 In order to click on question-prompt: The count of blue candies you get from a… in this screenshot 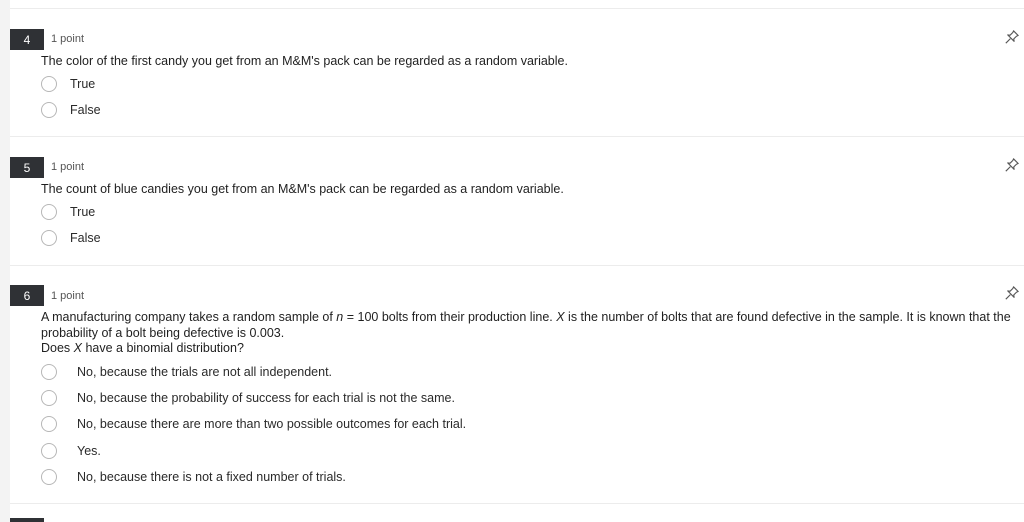, I will do `click(302, 189)`.